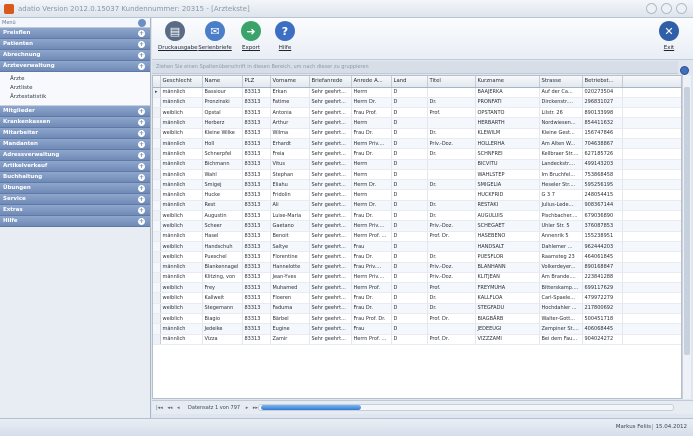  Describe the element at coordinates (290, 123) in the screenshot. I see `table-cell: Arthur` at that location.